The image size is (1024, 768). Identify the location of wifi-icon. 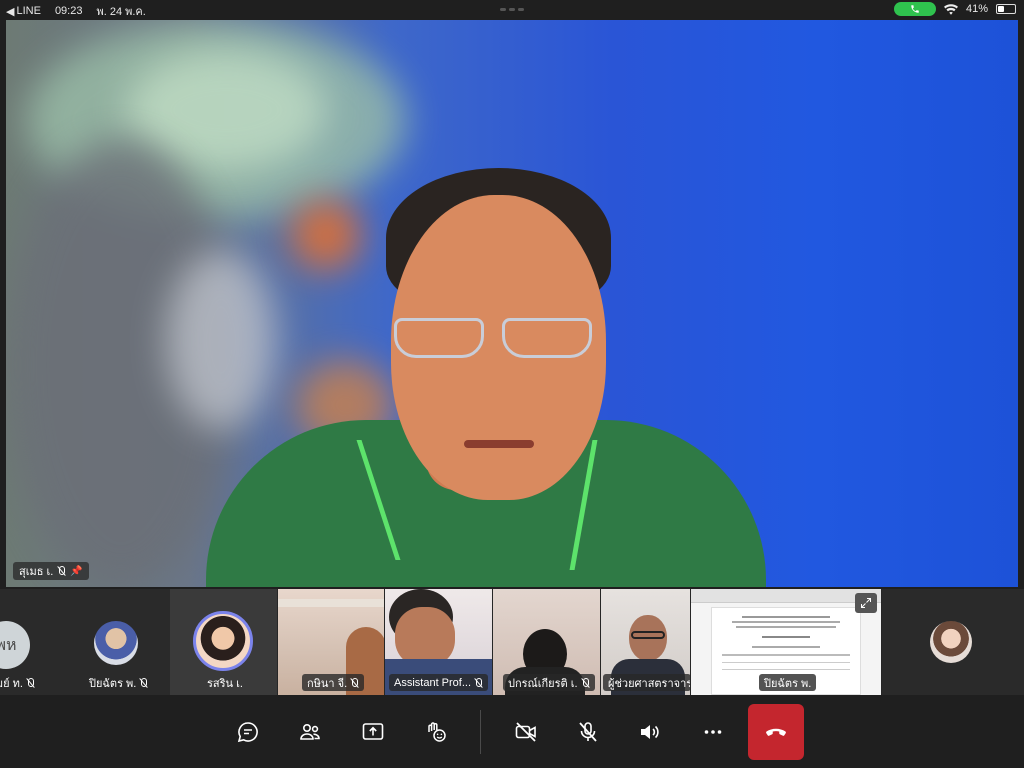
(950, 9).